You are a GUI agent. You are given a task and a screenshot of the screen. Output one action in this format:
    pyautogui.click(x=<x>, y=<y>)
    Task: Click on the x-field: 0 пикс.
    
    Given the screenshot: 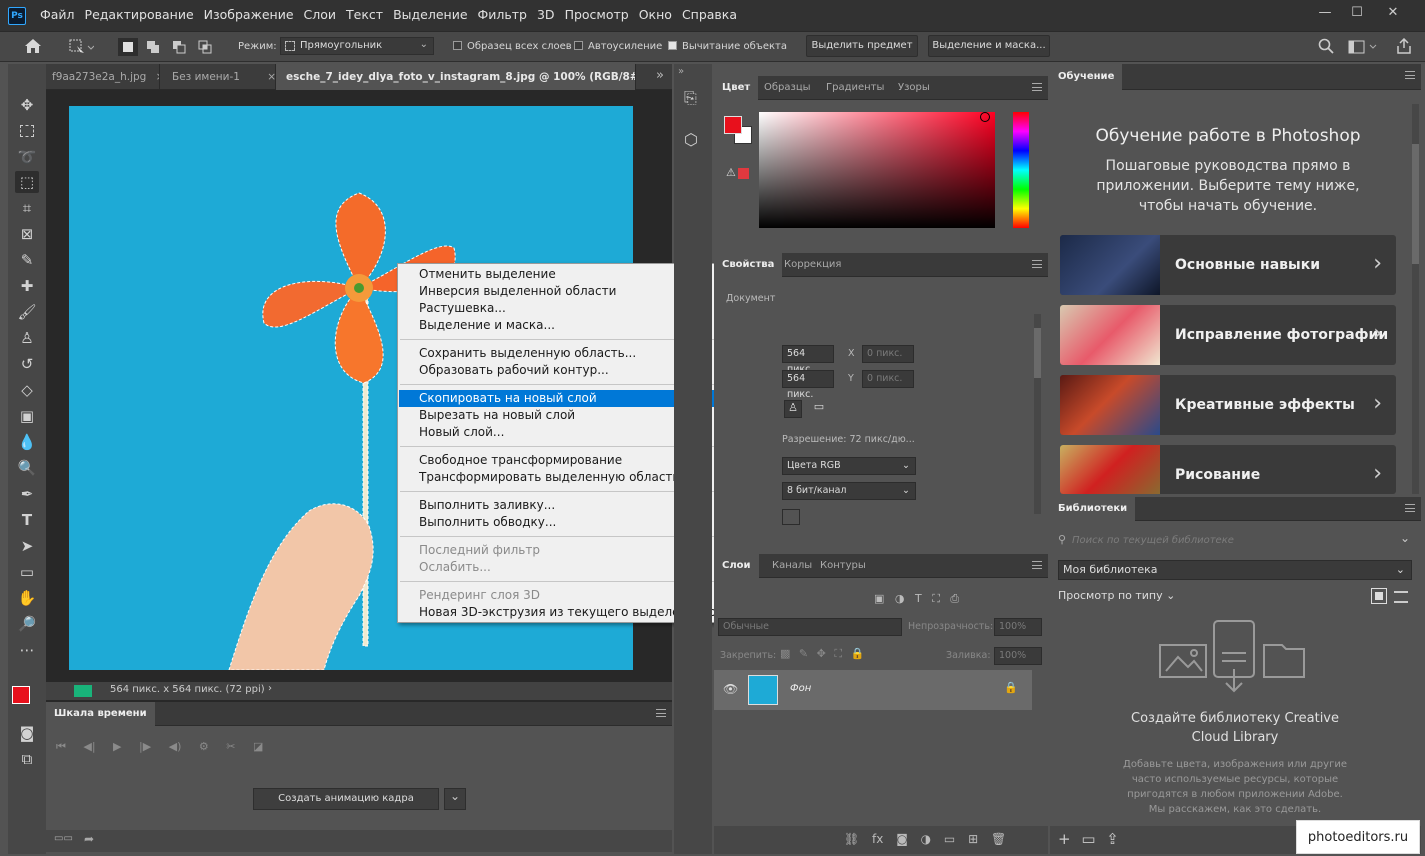 What is the action you would take?
    pyautogui.click(x=888, y=354)
    